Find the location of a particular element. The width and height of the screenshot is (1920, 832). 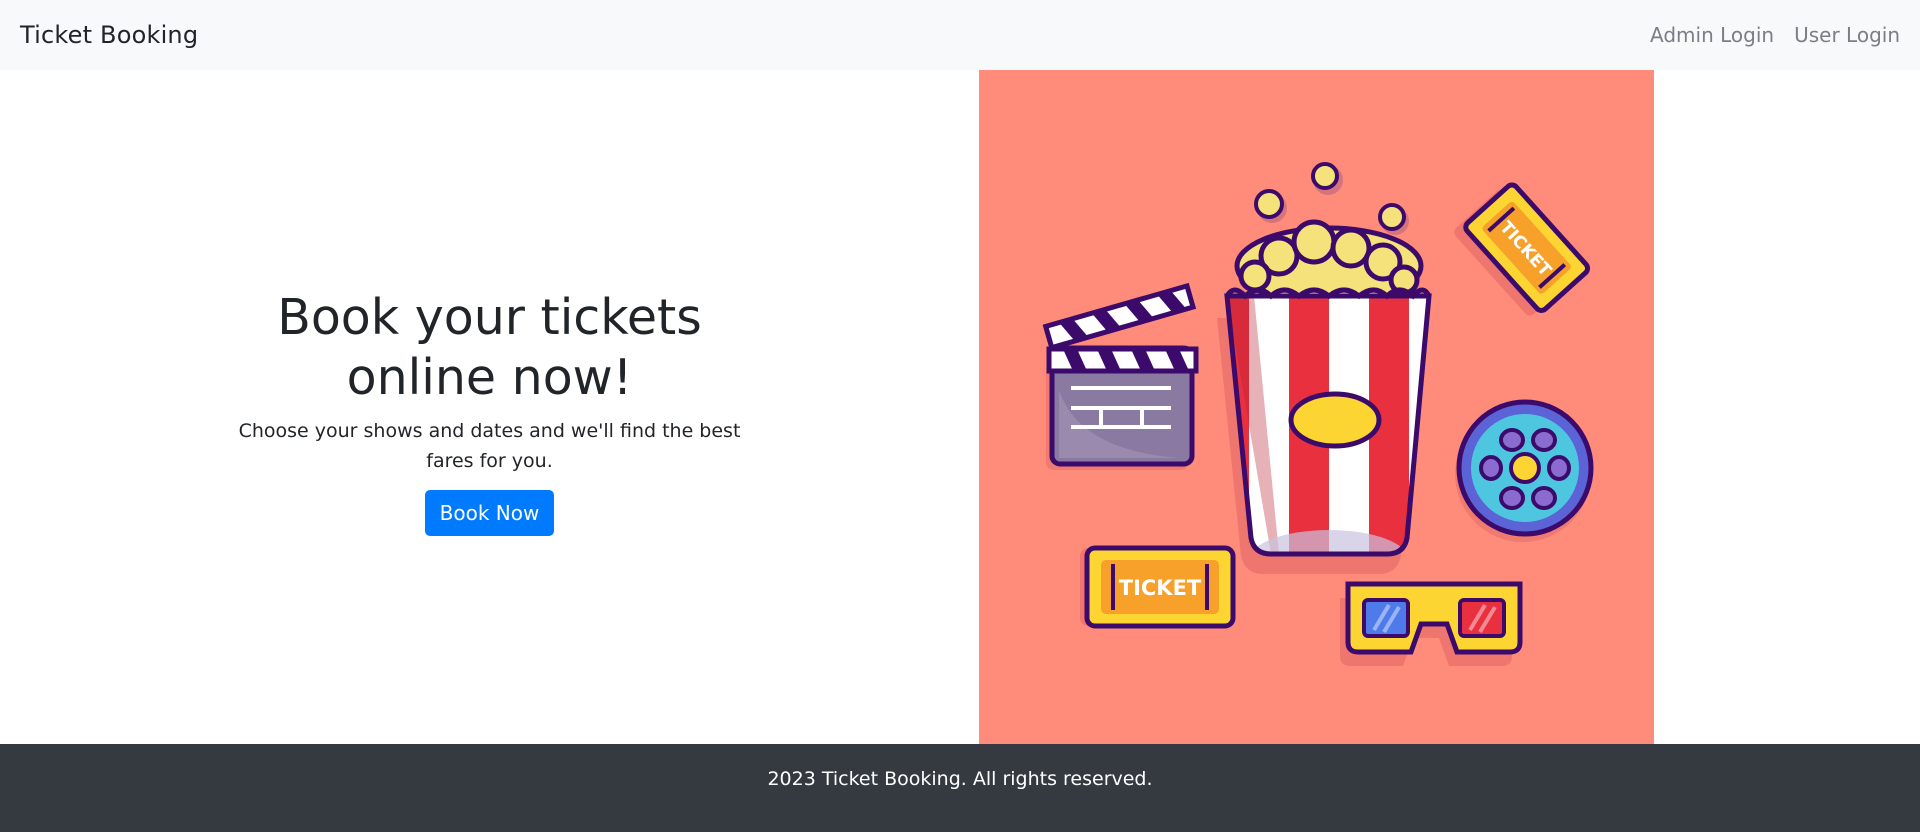

popcorn-kernel-icon is located at coordinates (1331, 198).